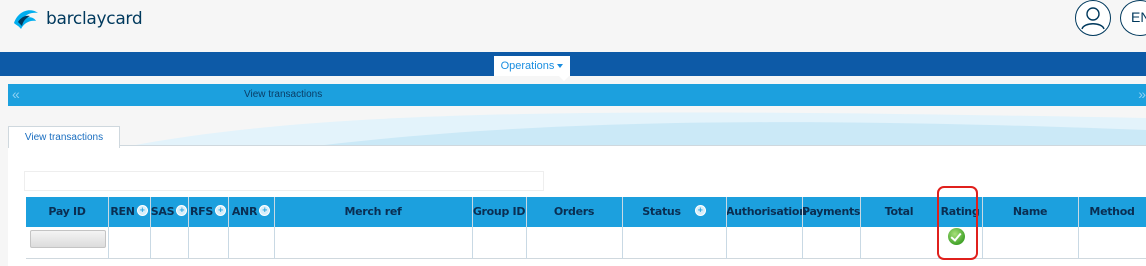 This screenshot has width=1146, height=266. What do you see at coordinates (64, 137) in the screenshot?
I see `tab-view-transactions: View transactions` at bounding box center [64, 137].